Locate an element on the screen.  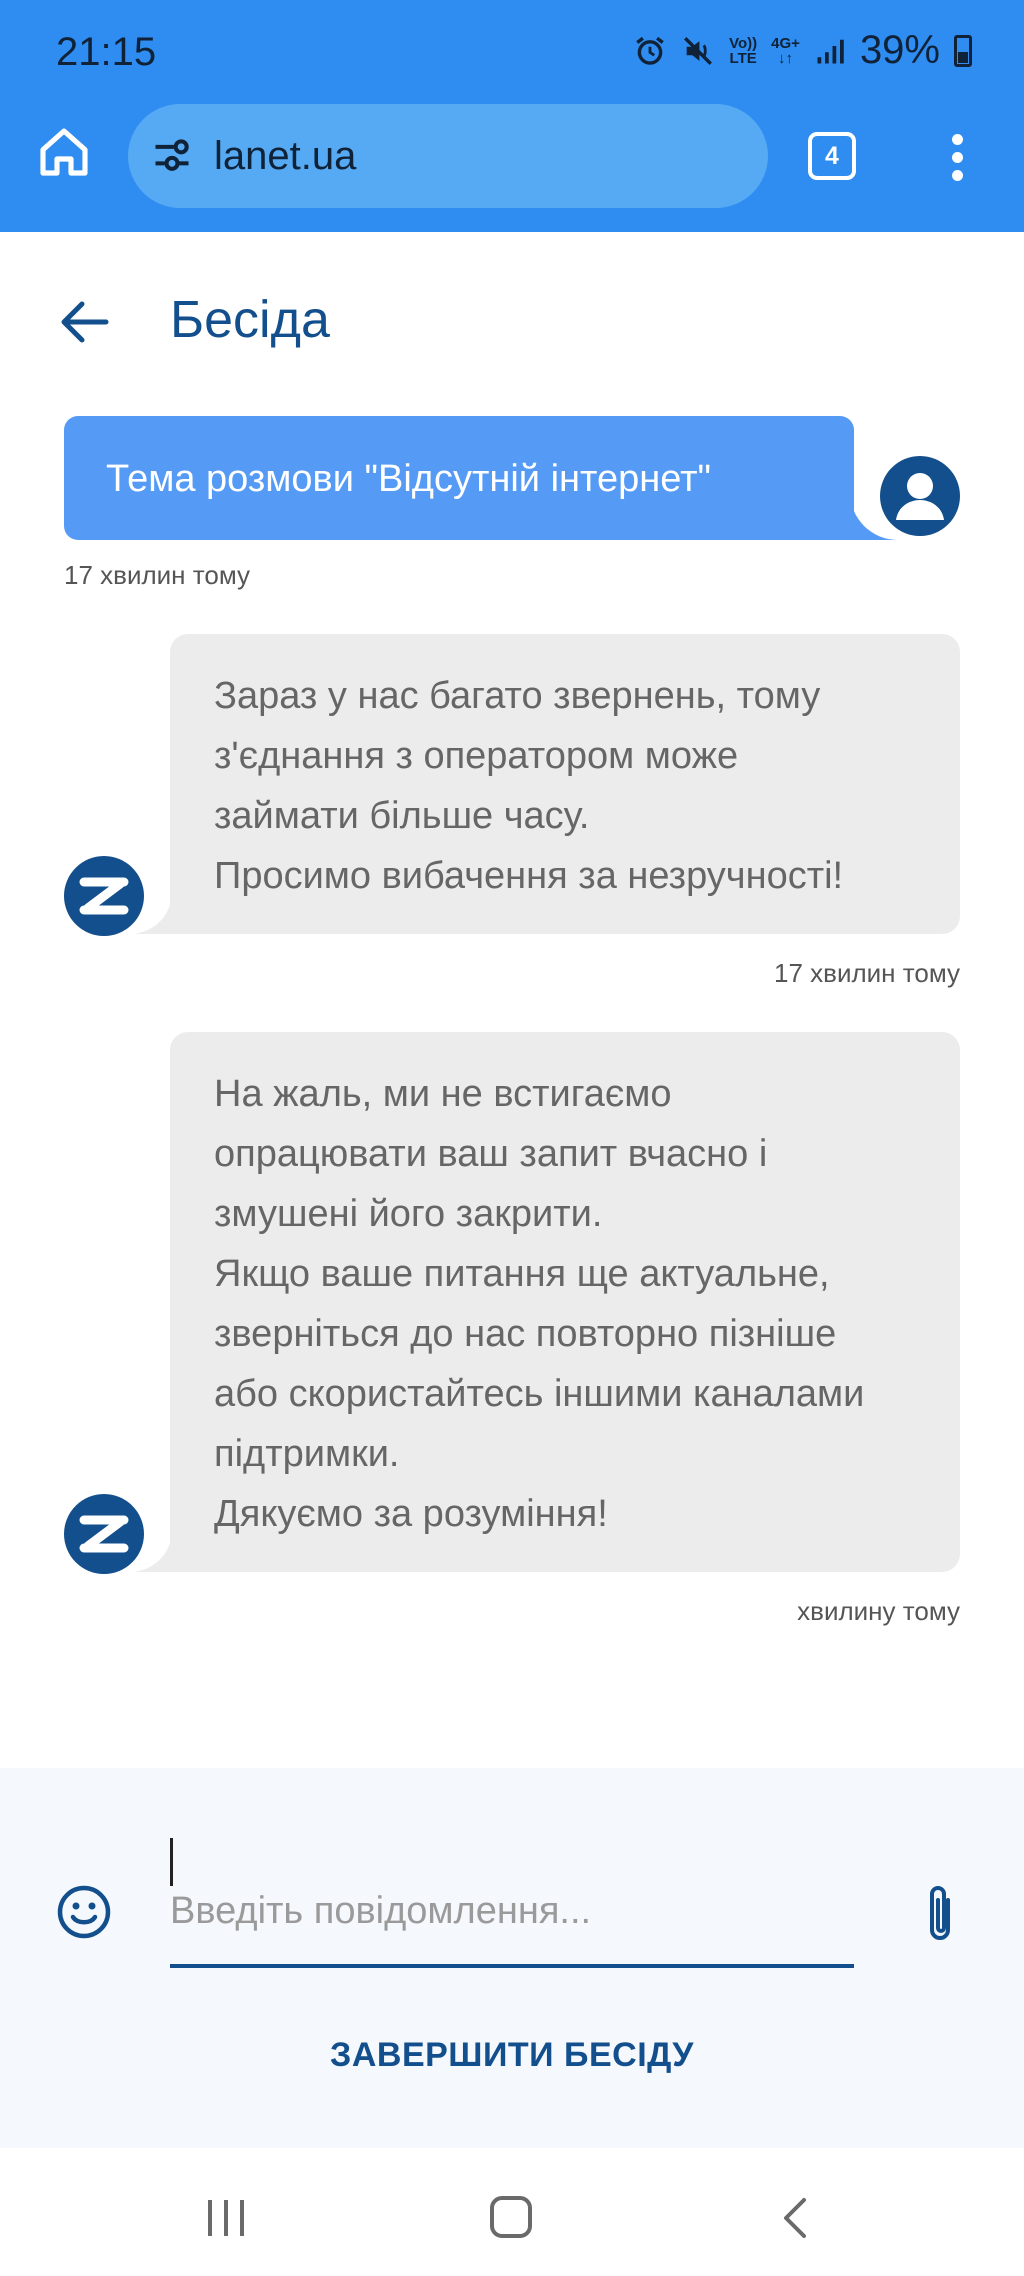
user-message: Тема розмови "Відсутній інтернет" is located at coordinates (459, 478).